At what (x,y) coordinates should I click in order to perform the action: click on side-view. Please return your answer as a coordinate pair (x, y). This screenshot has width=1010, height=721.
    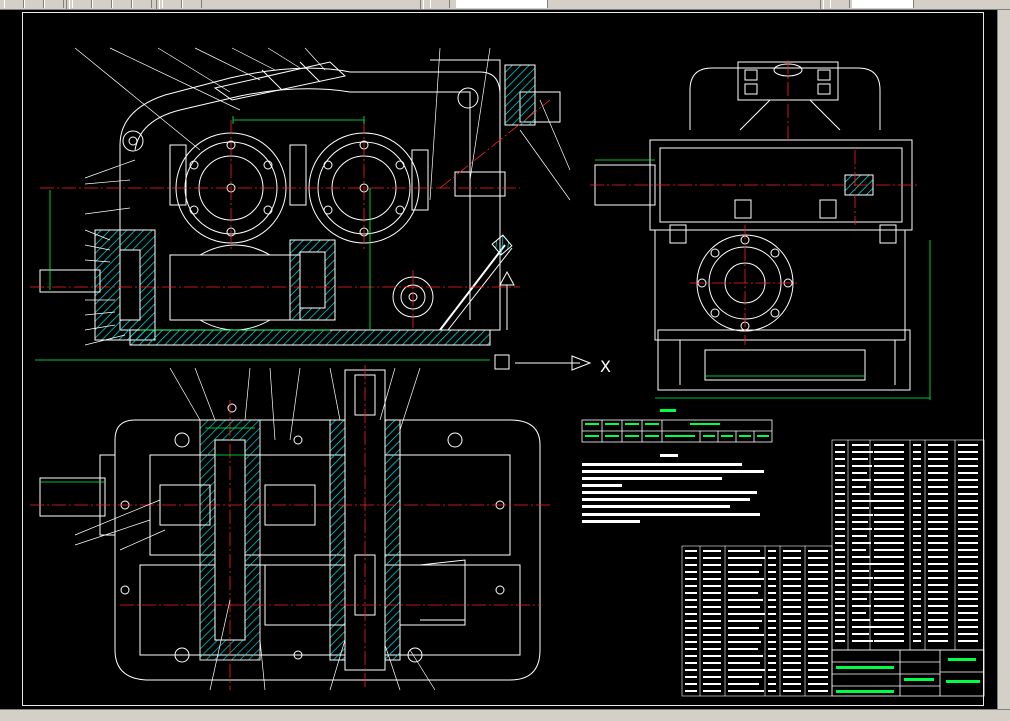
    Looking at the image, I should click on (753, 226).